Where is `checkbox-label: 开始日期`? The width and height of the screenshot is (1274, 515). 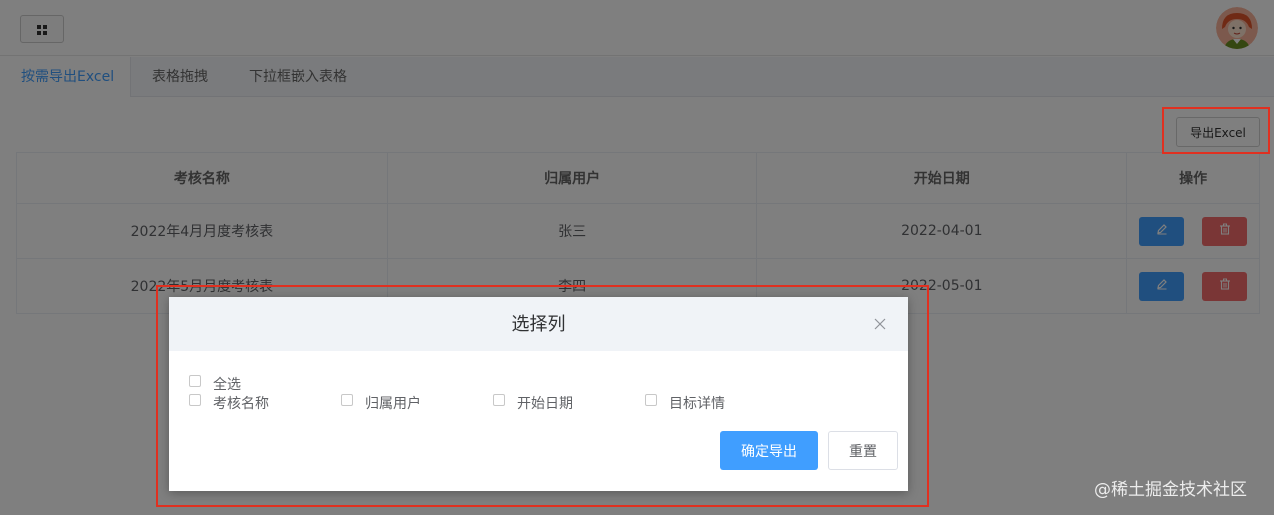
checkbox-label: 开始日期 is located at coordinates (545, 404).